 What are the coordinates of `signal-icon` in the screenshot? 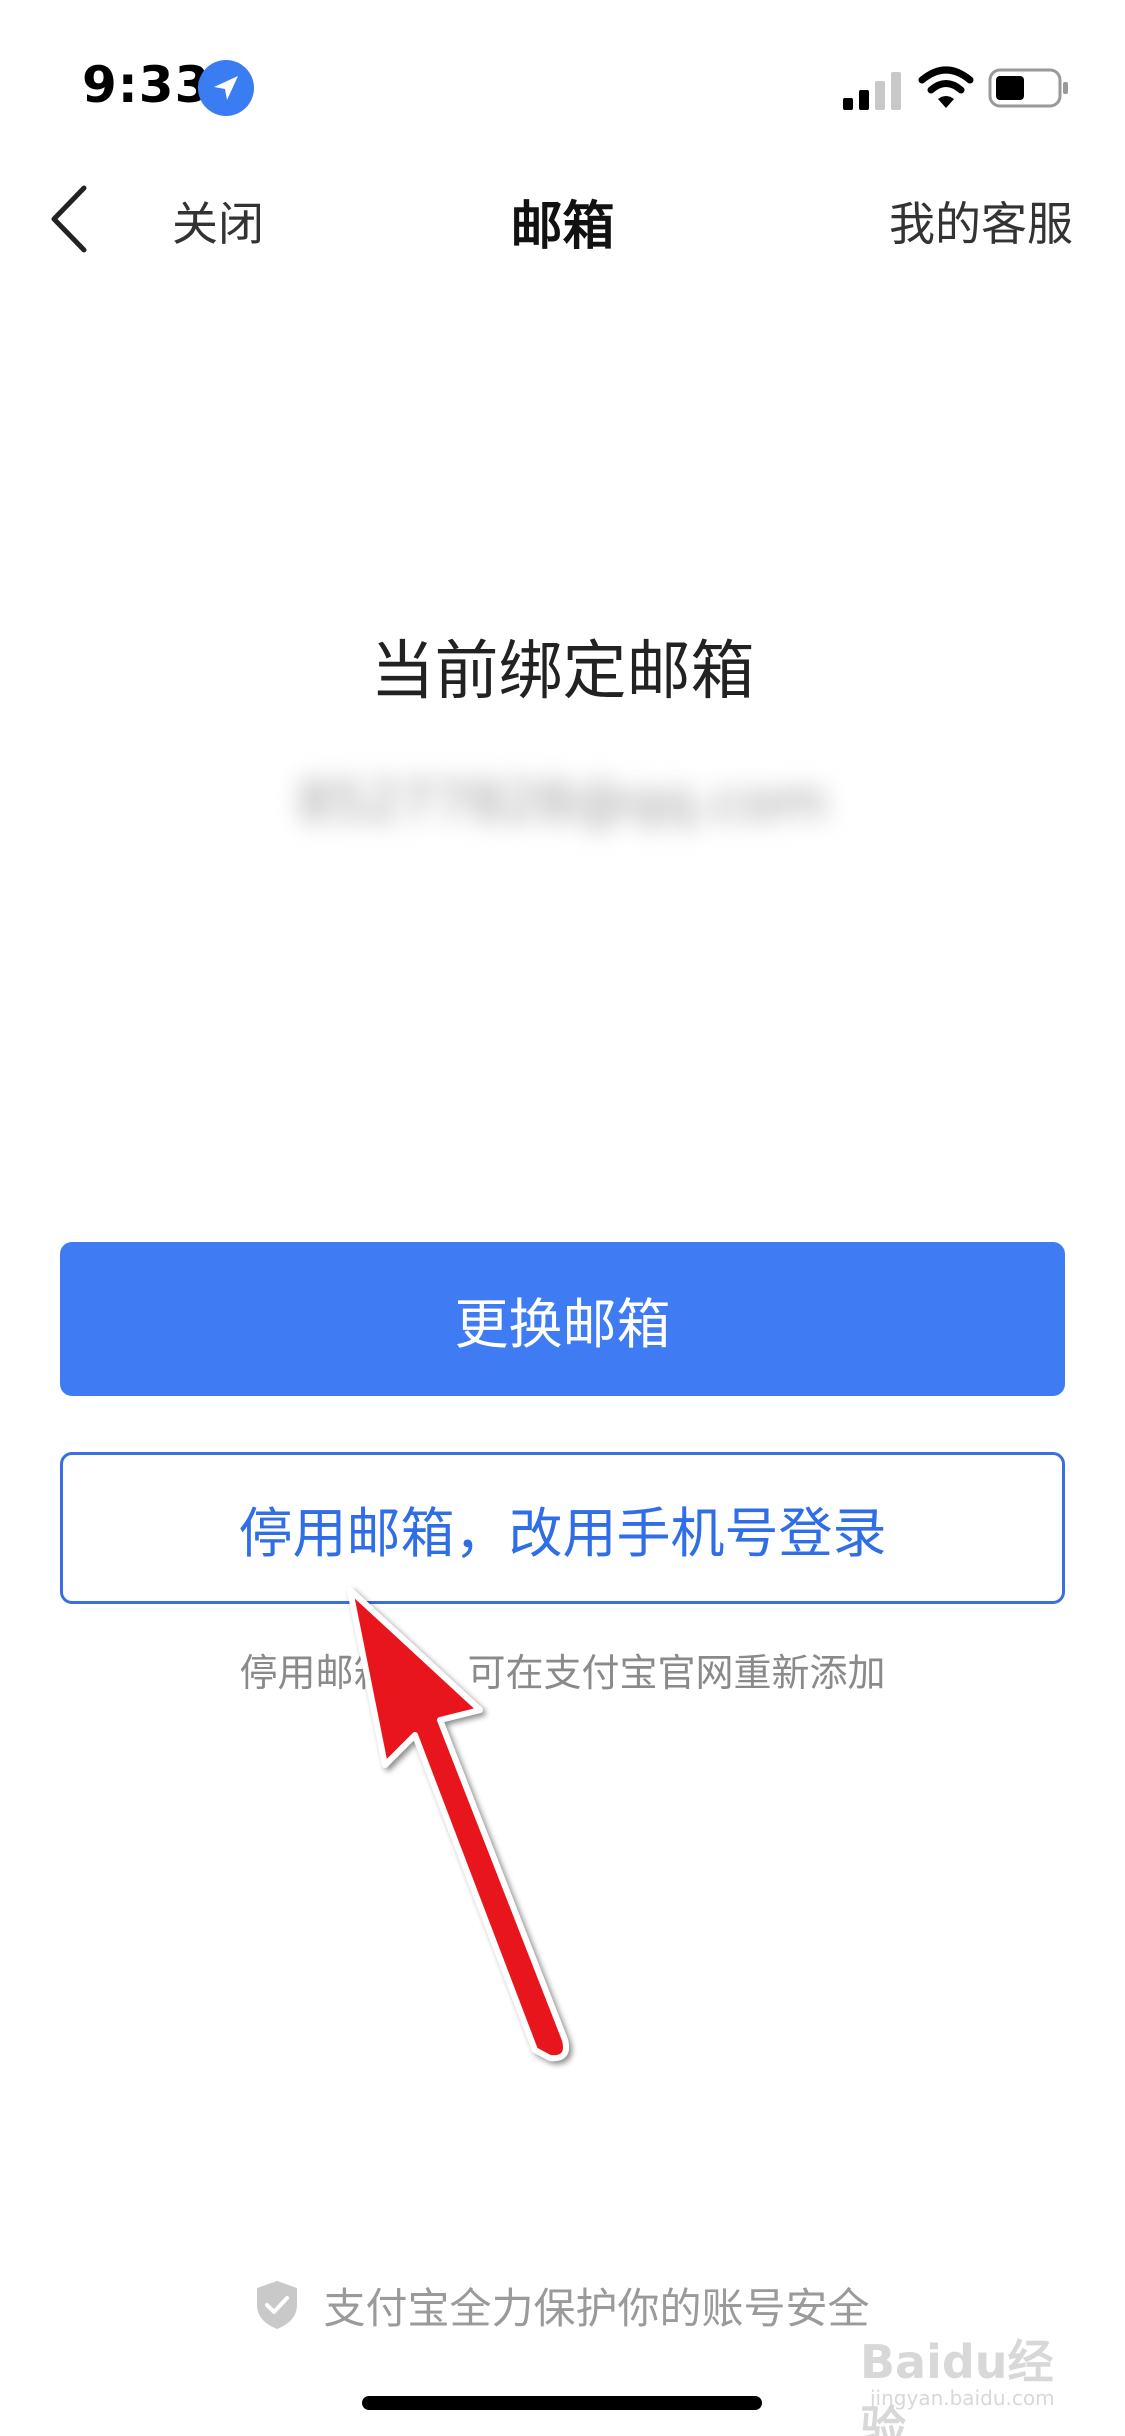 It's located at (872, 91).